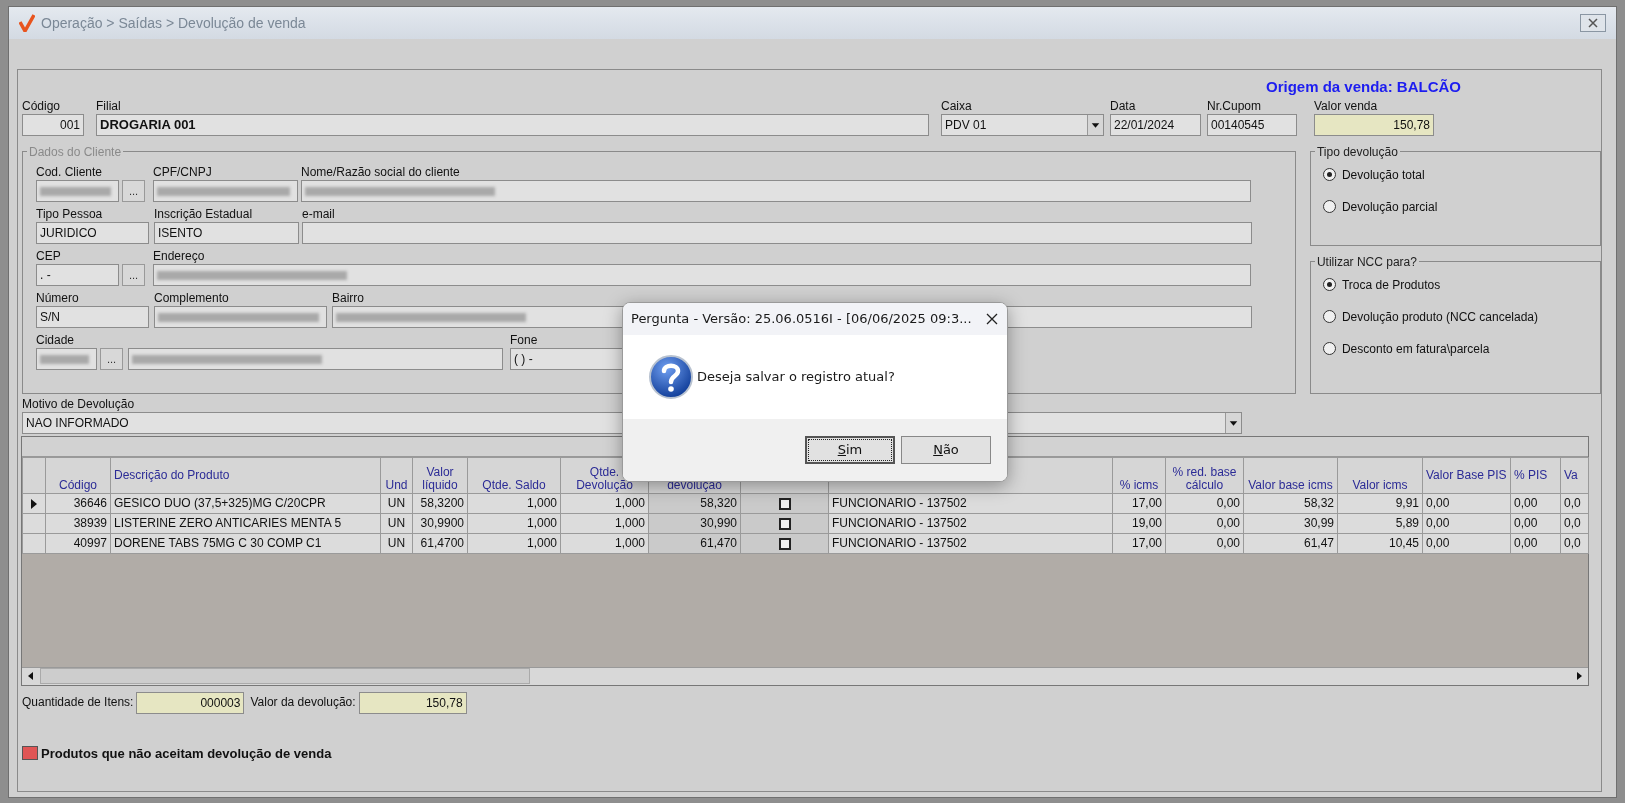  Describe the element at coordinates (56, 340) in the screenshot. I see `field-label: Cidade` at that location.